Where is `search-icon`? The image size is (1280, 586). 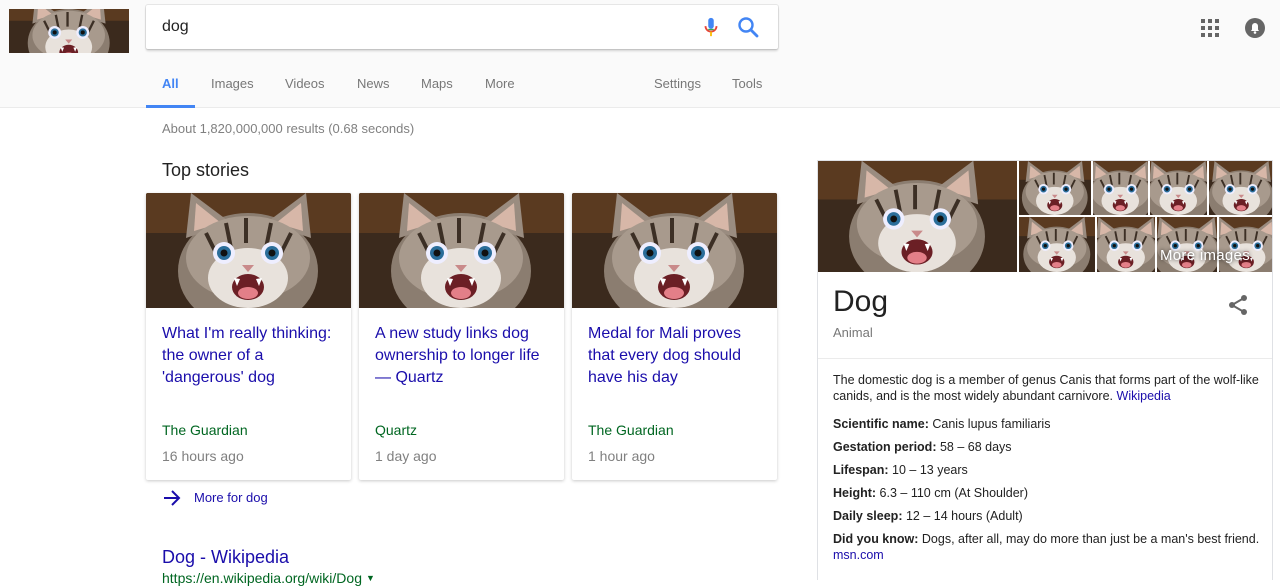 search-icon is located at coordinates (748, 27).